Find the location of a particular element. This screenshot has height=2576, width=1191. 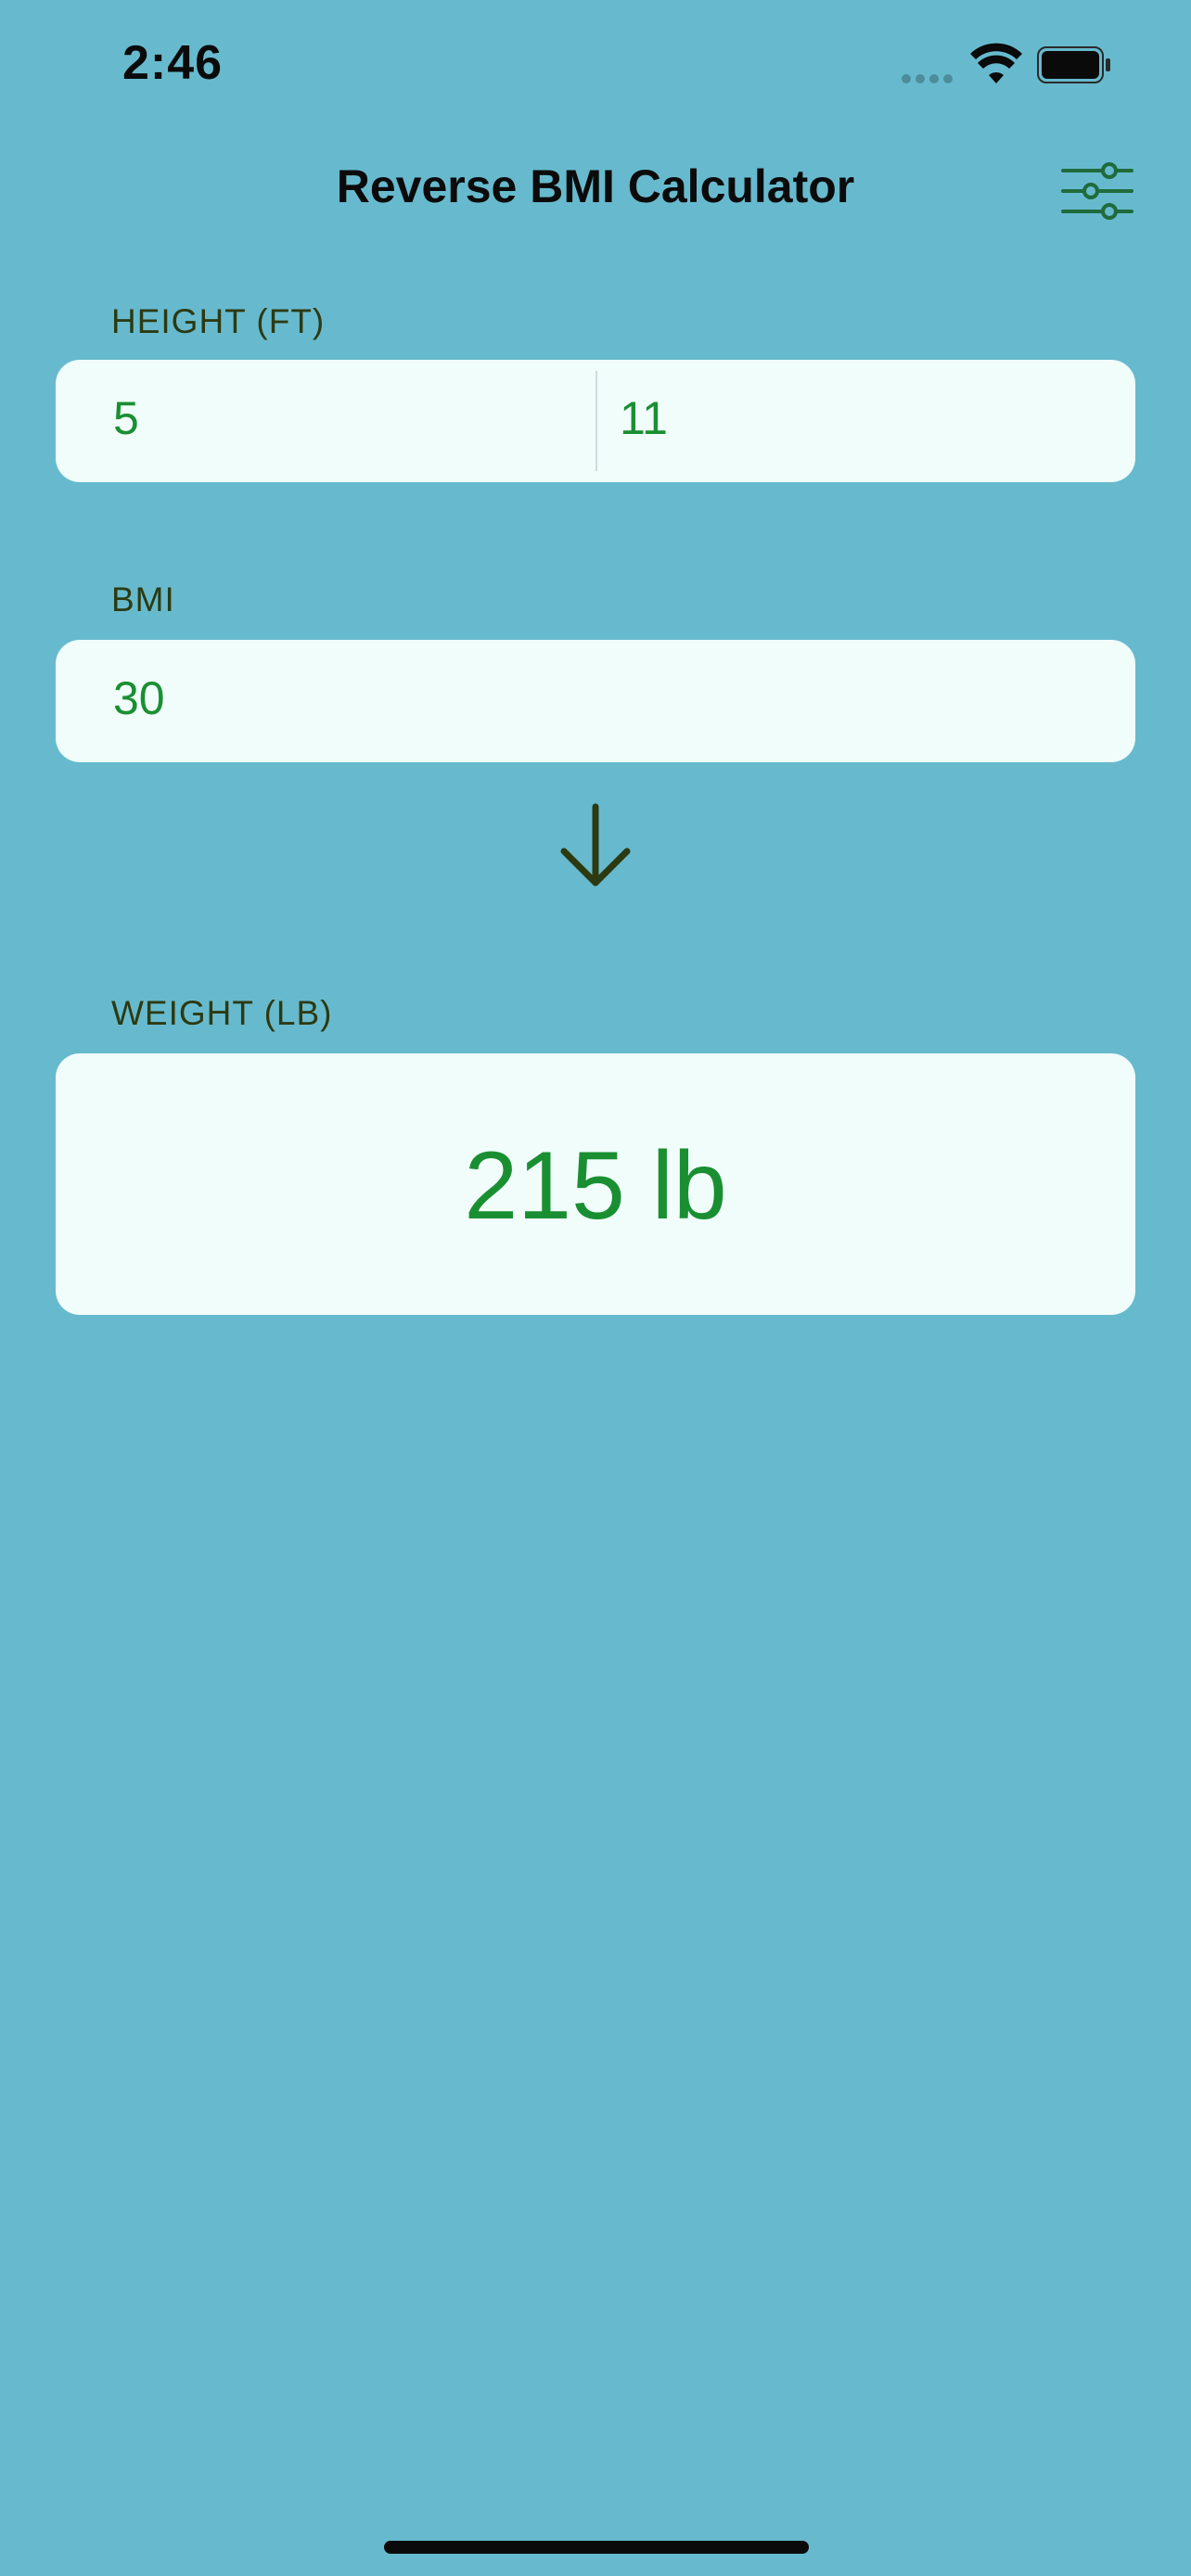

arrow-down-icon is located at coordinates (595, 844).